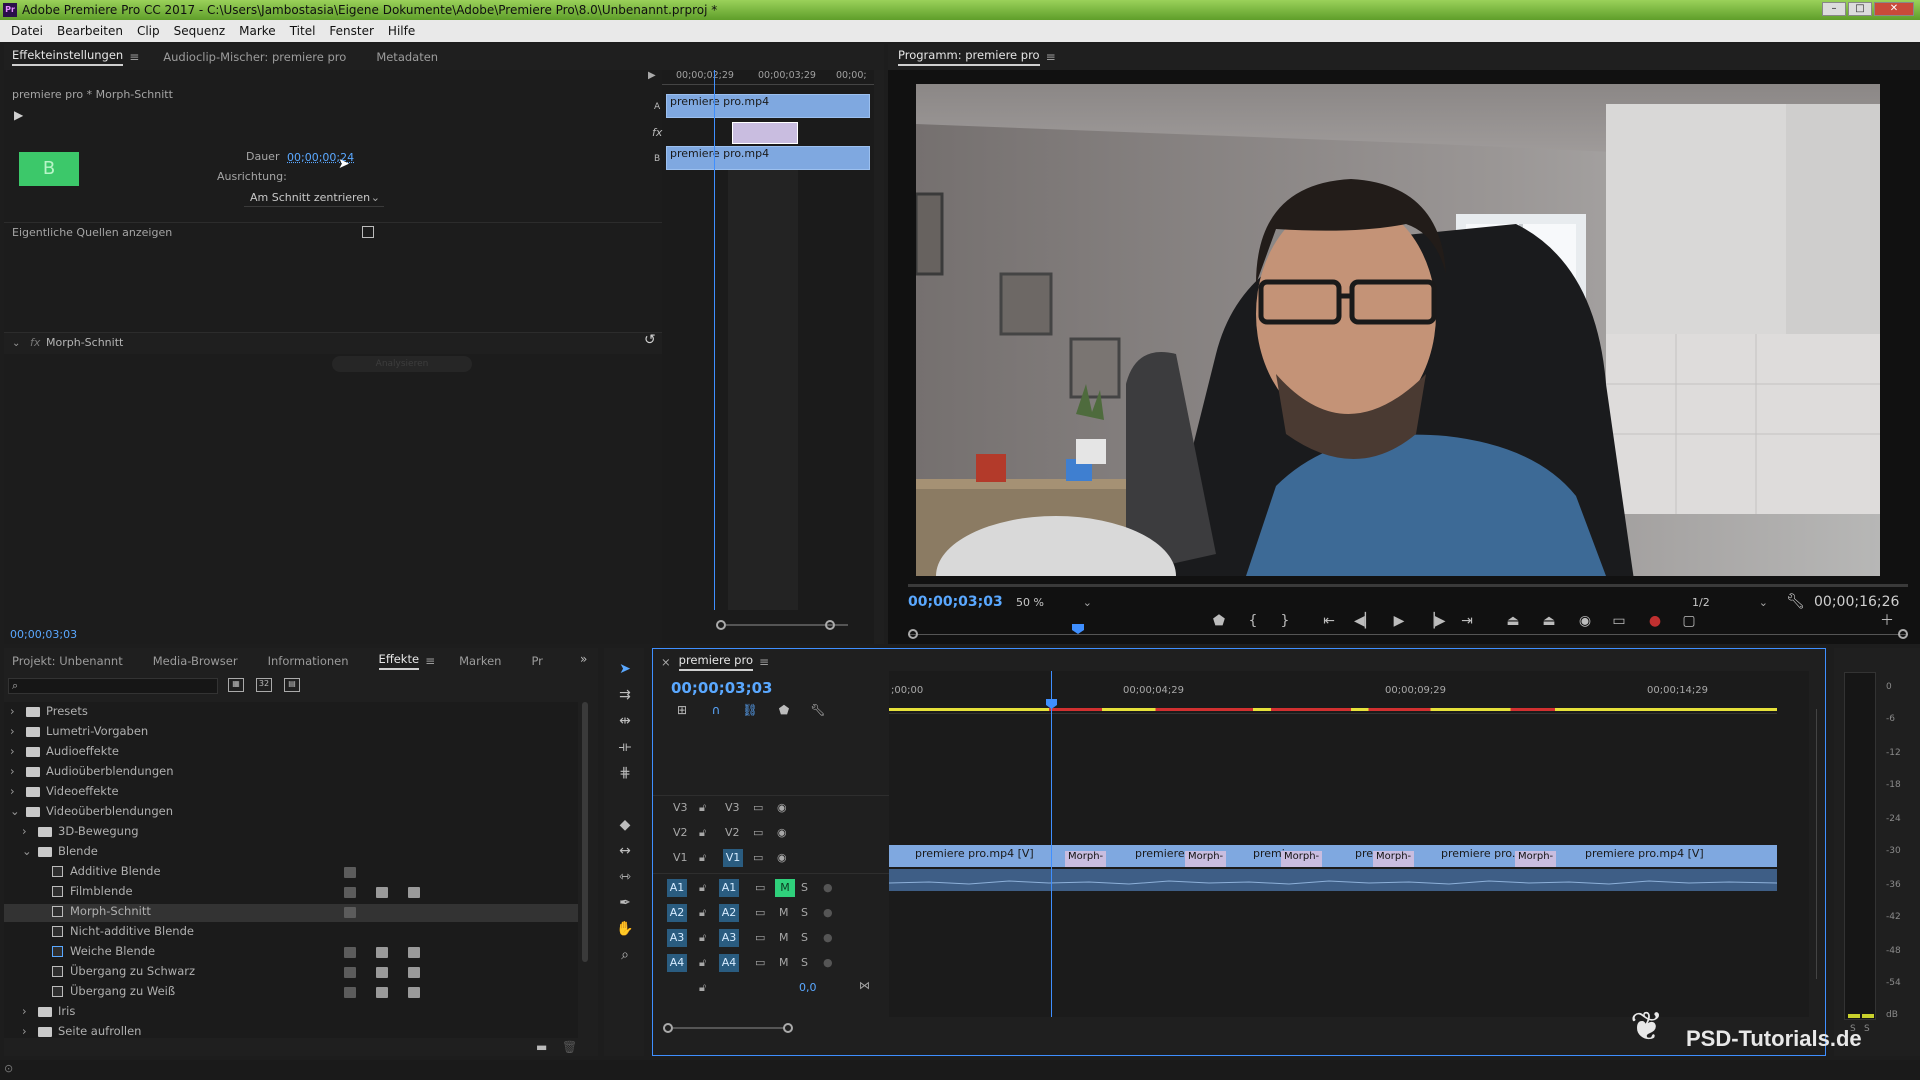 This screenshot has height=1080, width=1920. Describe the element at coordinates (1051, 844) in the screenshot. I see `timeline-playhead` at that location.